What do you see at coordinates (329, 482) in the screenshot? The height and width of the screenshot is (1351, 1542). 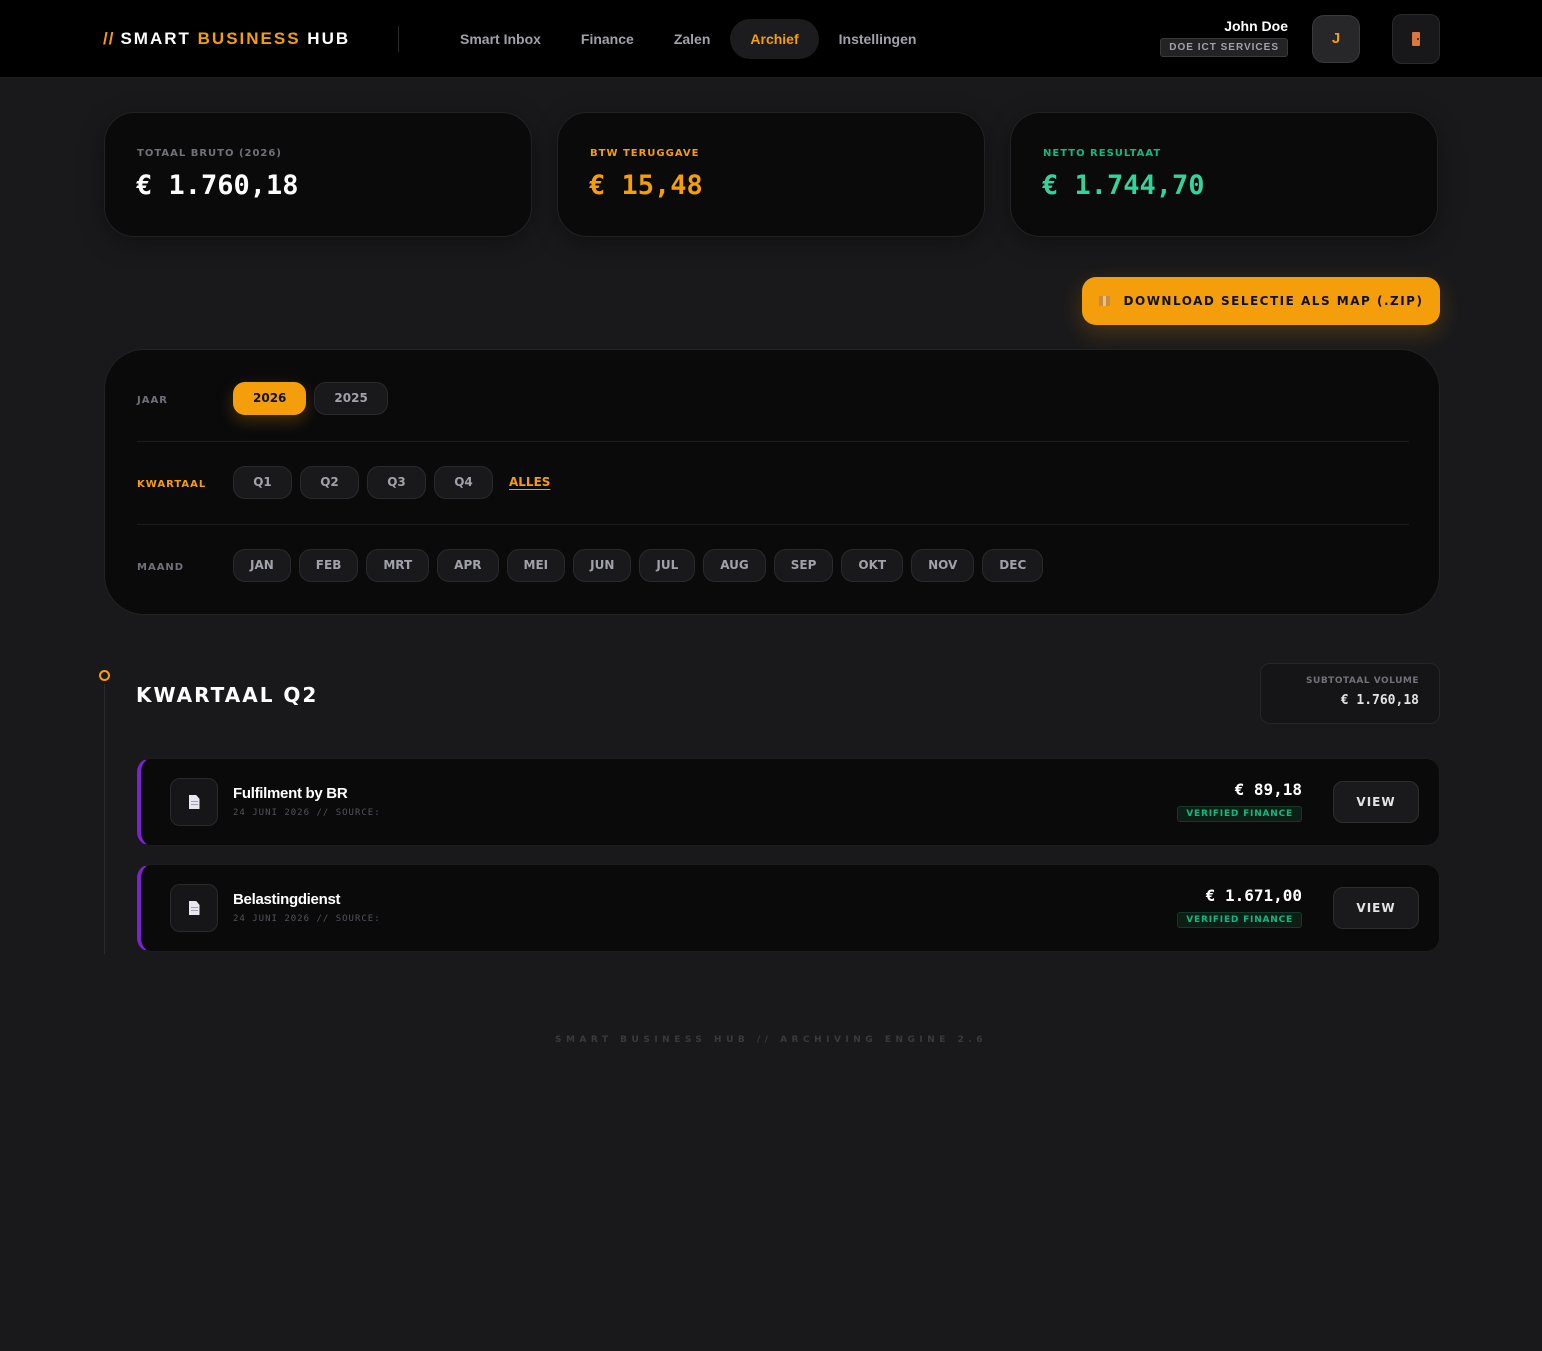 I see `chip-quarter-q2: Q2` at bounding box center [329, 482].